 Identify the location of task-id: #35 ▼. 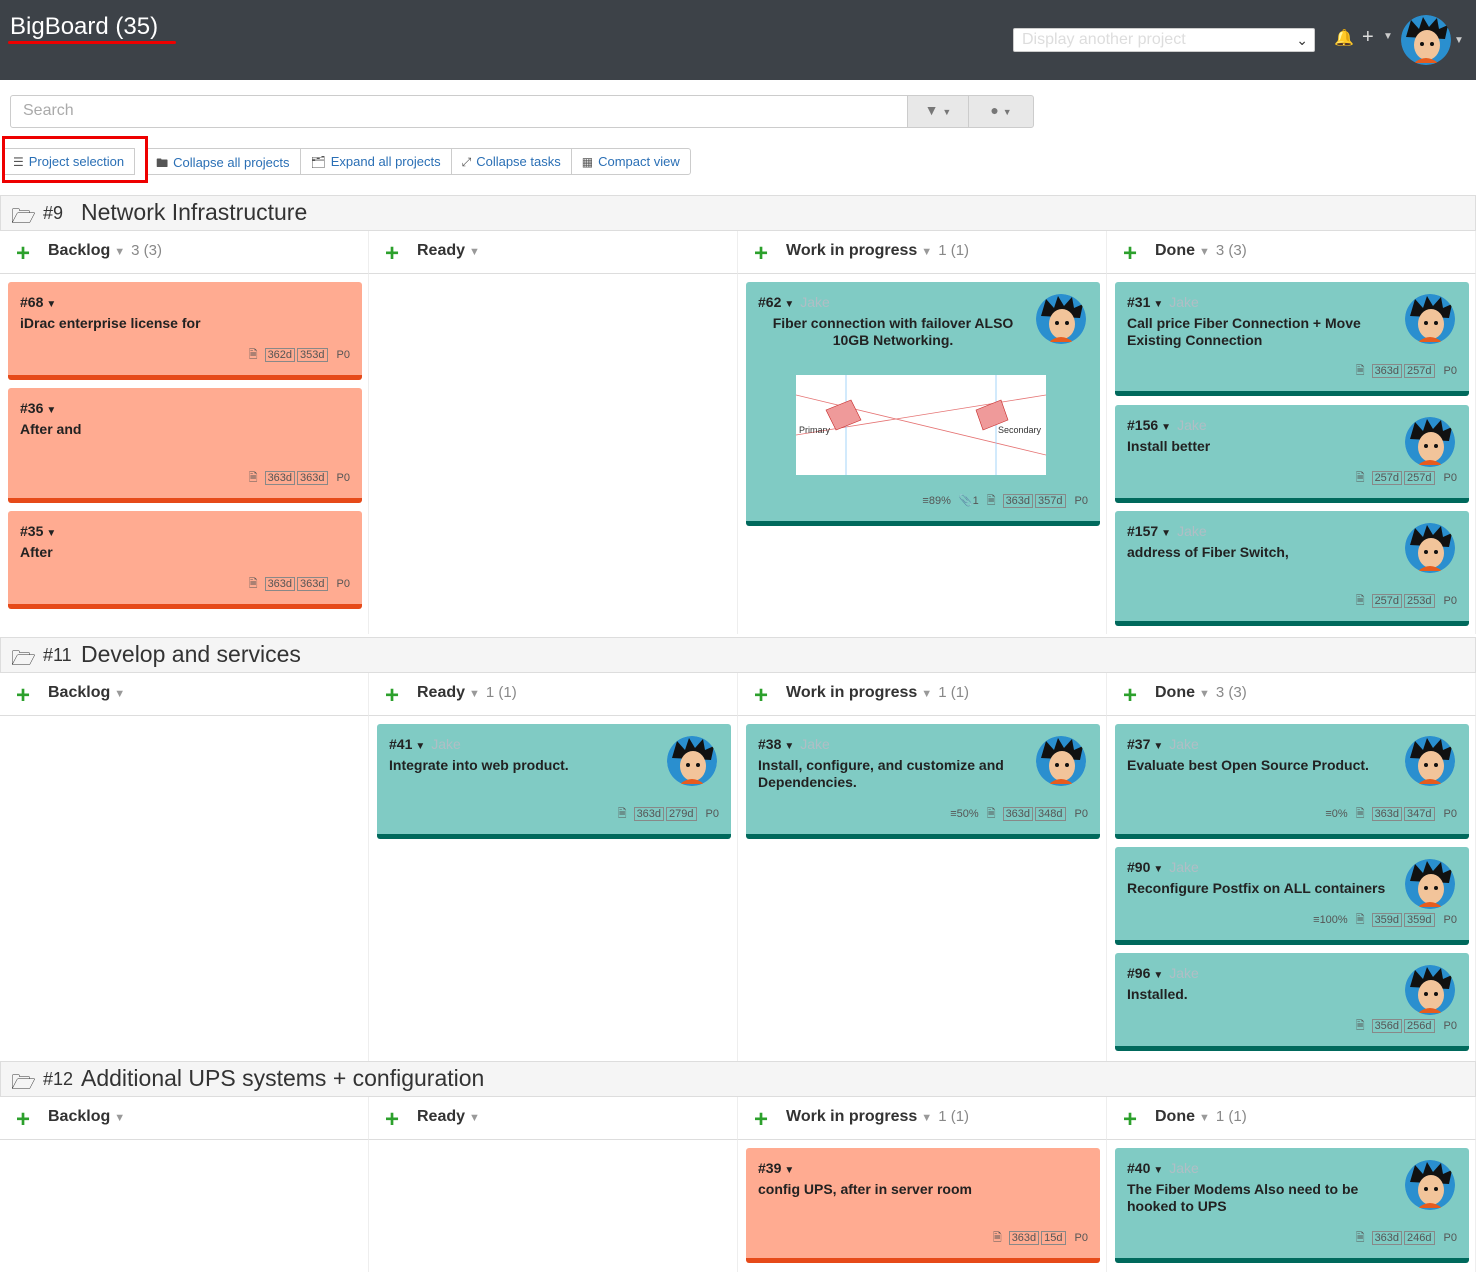
(41, 531).